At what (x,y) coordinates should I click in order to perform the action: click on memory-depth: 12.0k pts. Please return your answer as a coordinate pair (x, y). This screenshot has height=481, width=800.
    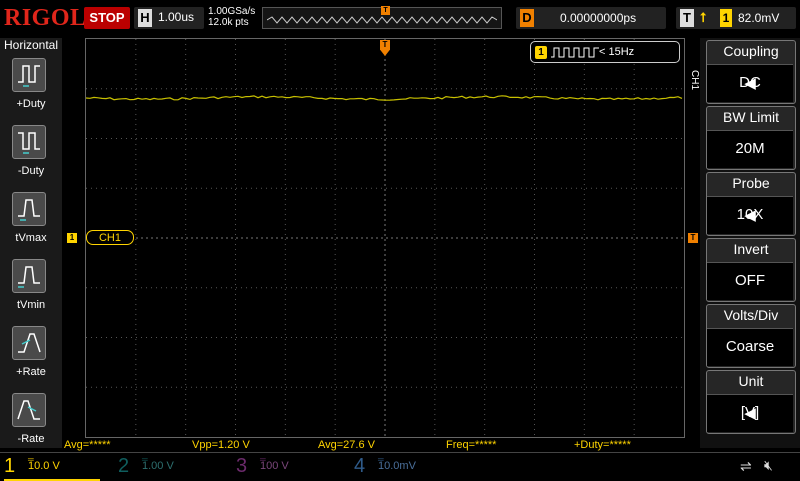
    Looking at the image, I should click on (228, 22).